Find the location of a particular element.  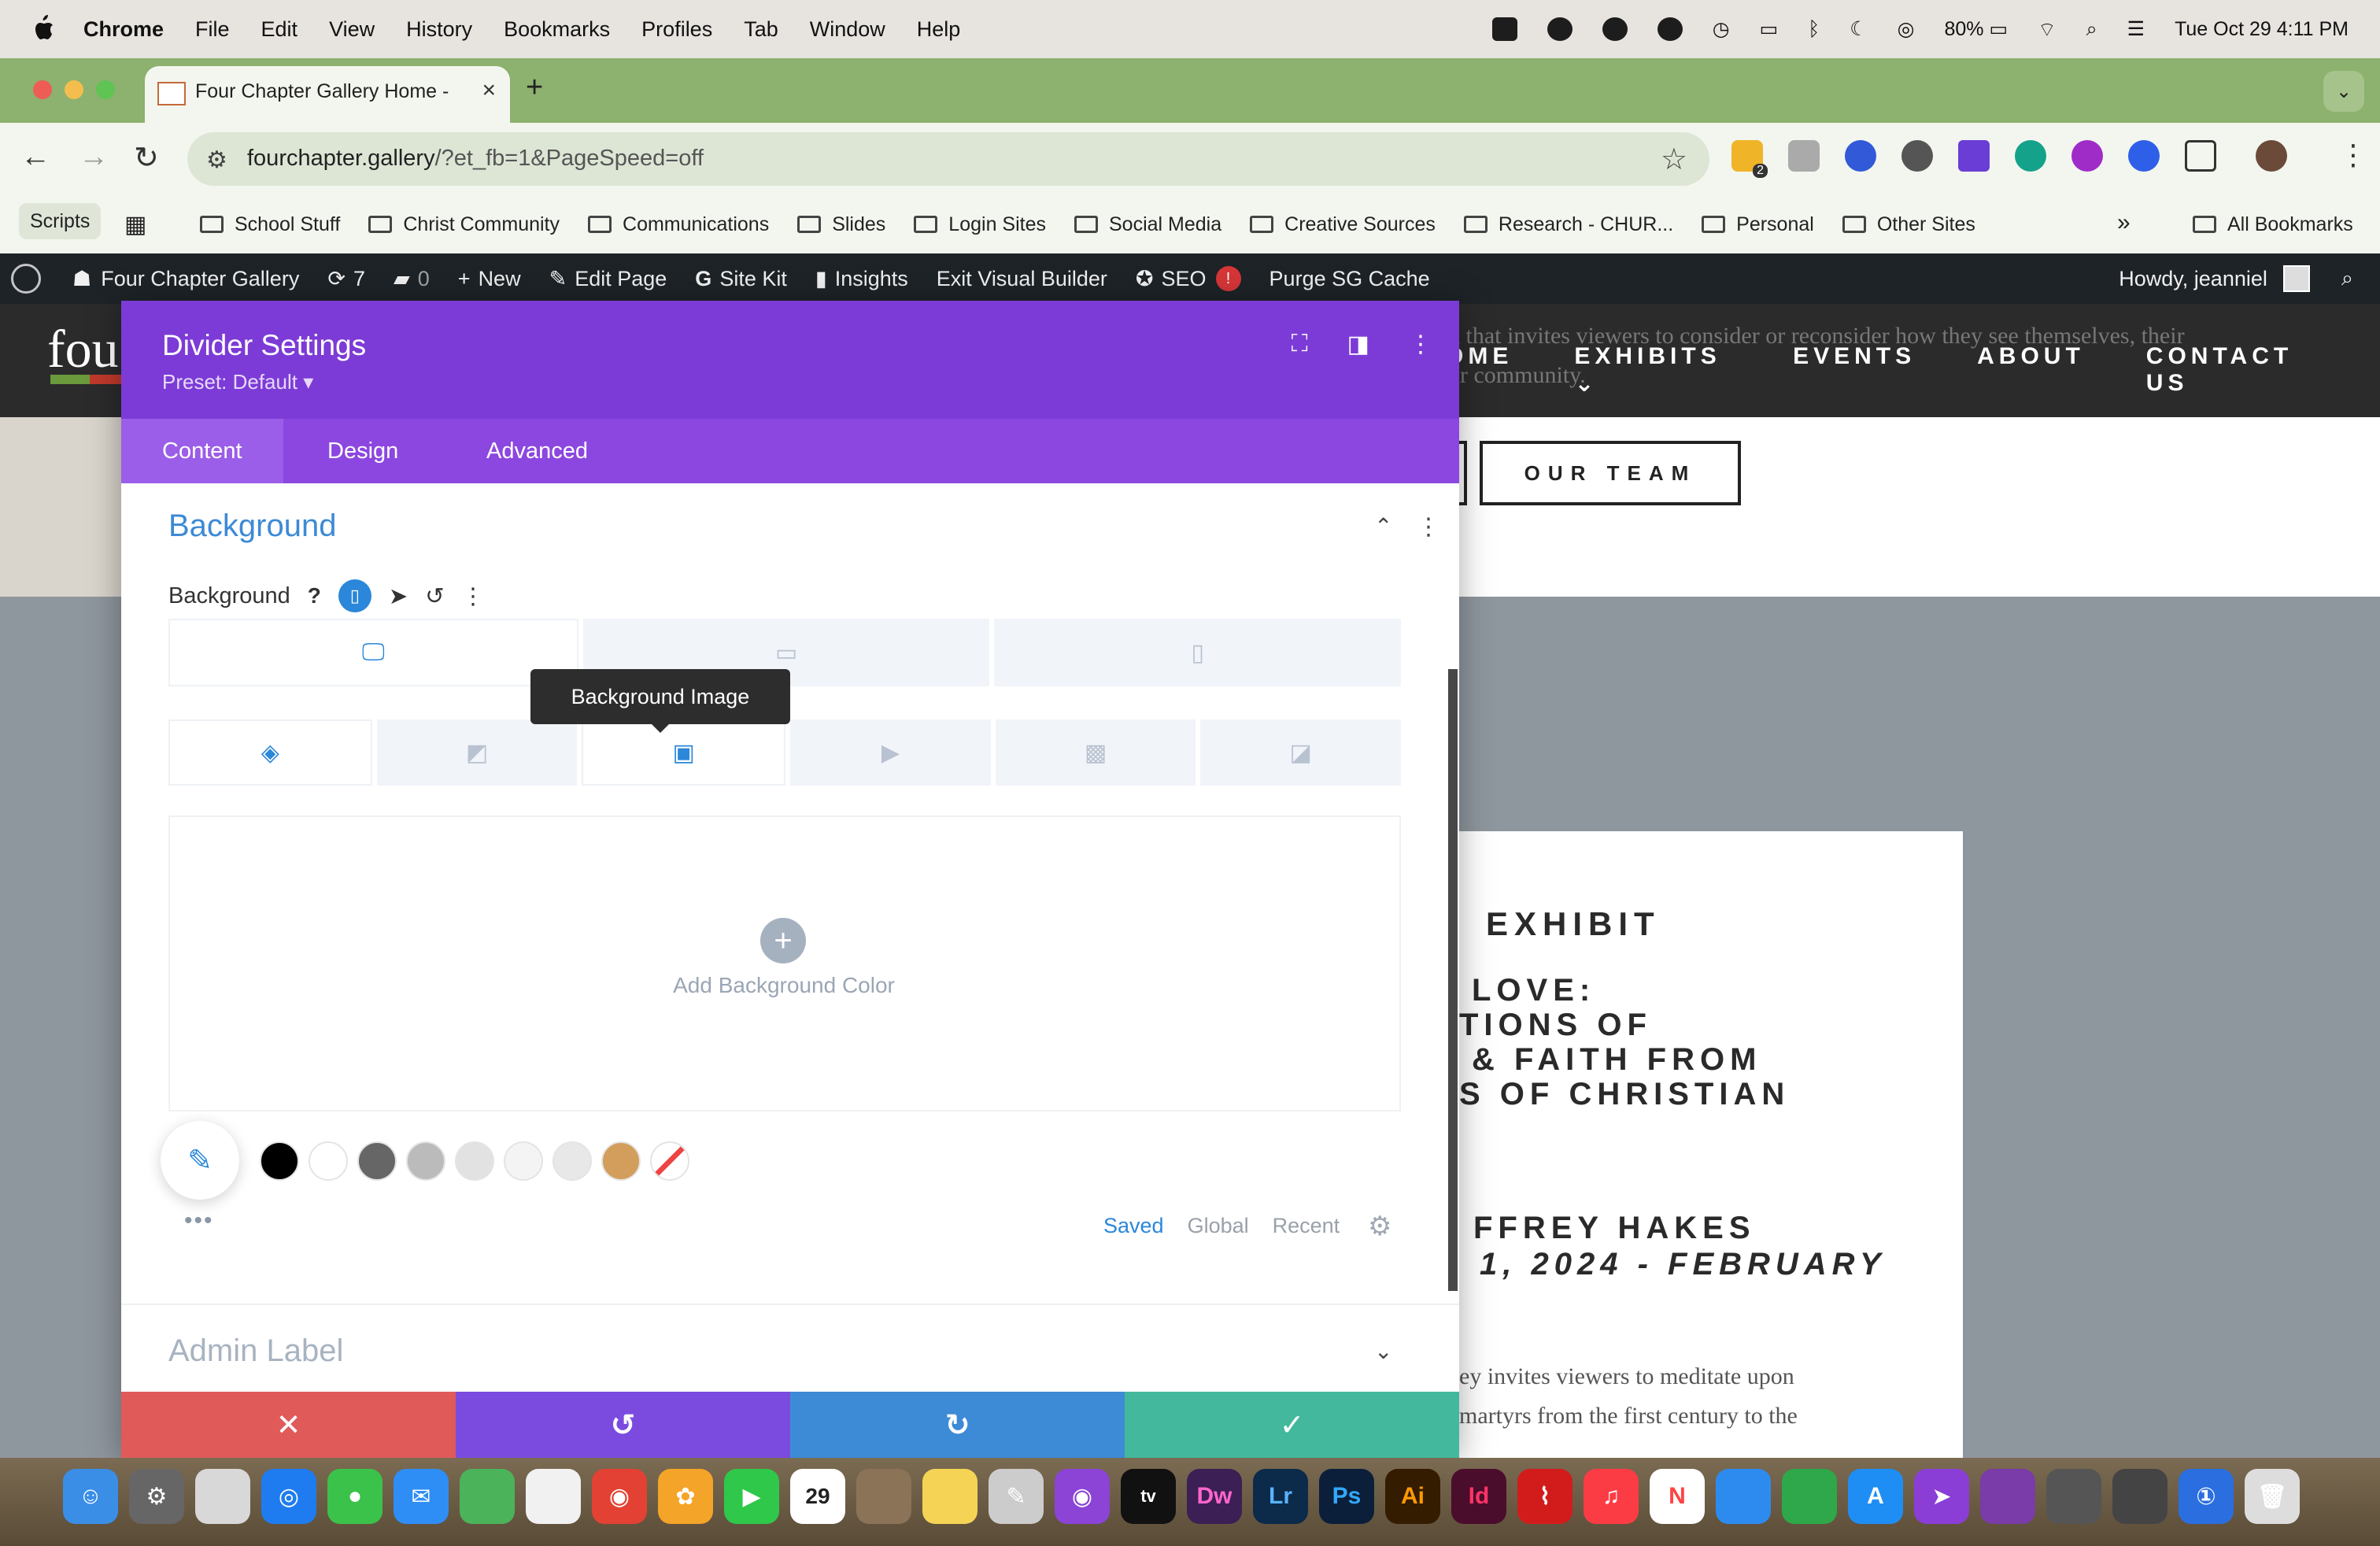

field-more-icon: ⋮ is located at coordinates (474, 596).